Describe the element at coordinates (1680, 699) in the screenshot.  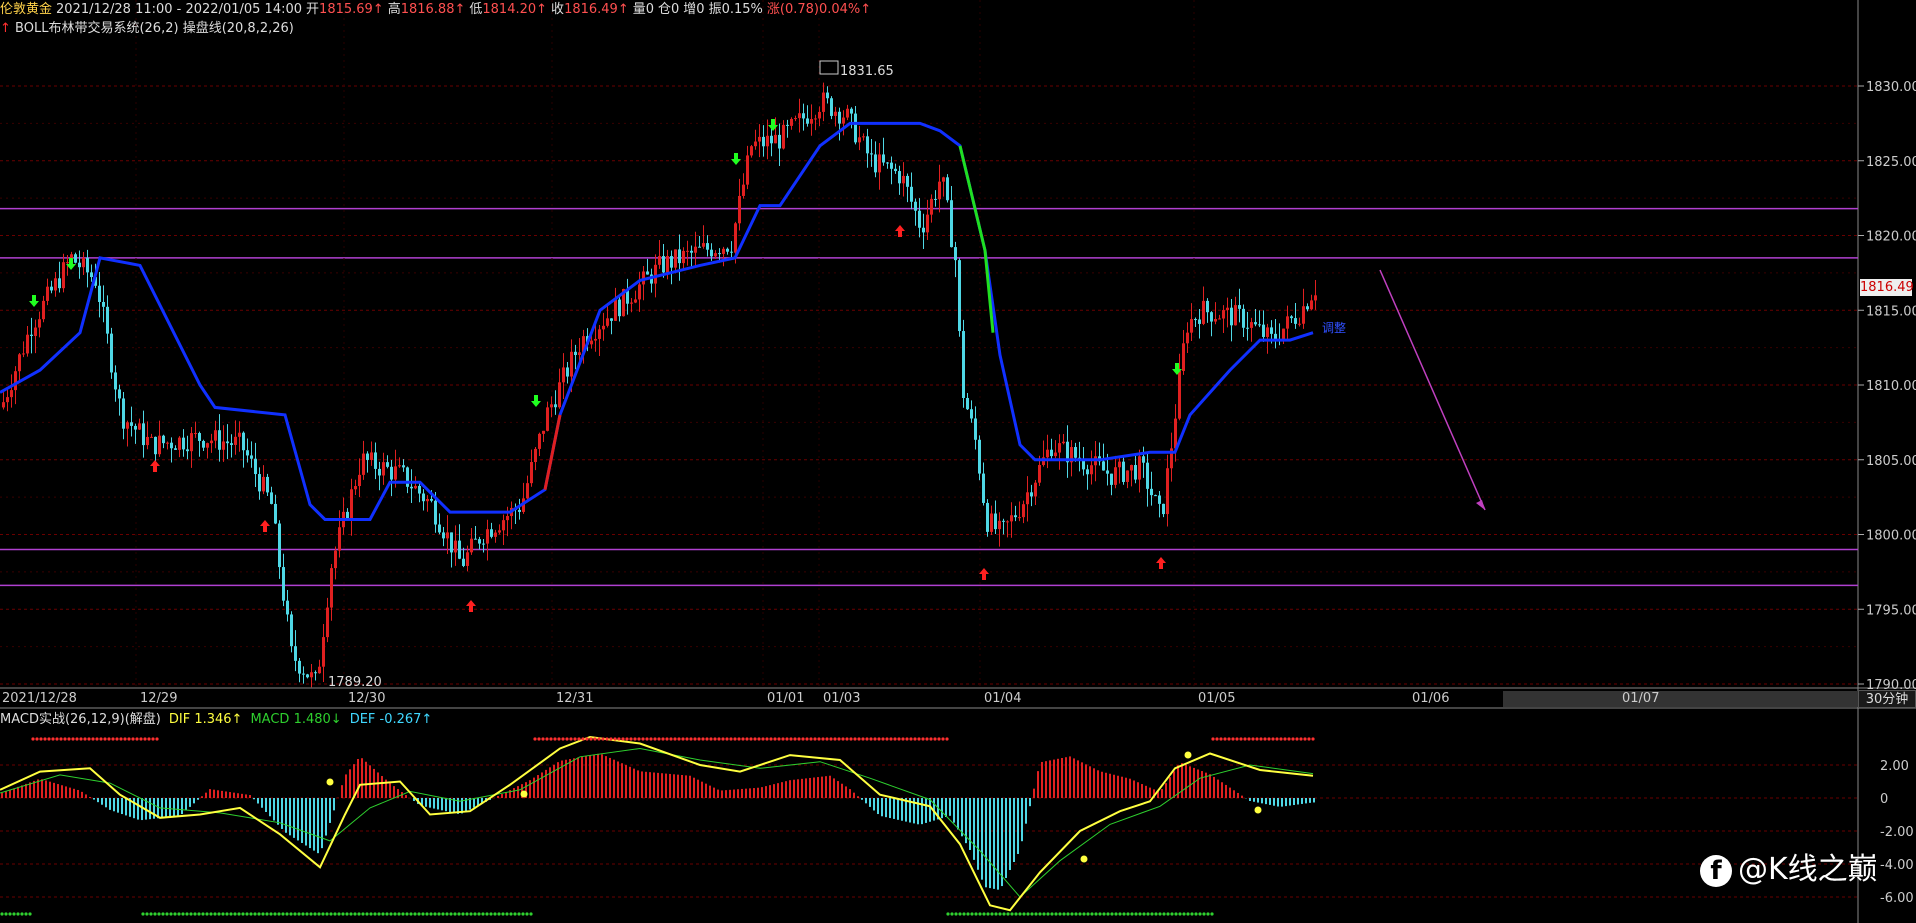
I see `date-axis-scroll-highlight` at that location.